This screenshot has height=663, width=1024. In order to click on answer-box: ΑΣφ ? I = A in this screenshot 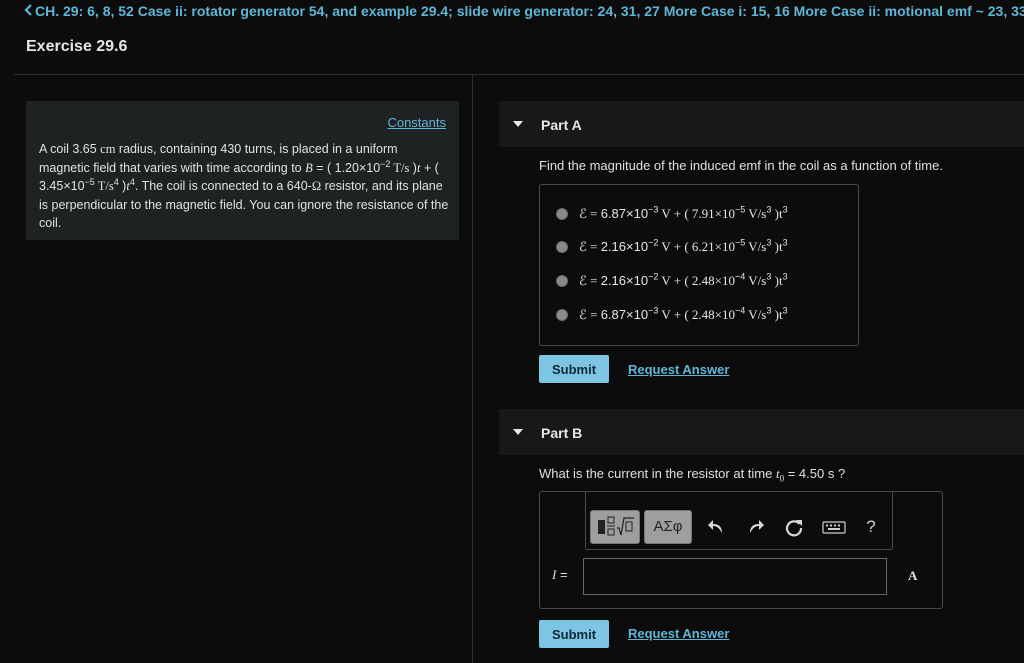, I will do `click(741, 550)`.